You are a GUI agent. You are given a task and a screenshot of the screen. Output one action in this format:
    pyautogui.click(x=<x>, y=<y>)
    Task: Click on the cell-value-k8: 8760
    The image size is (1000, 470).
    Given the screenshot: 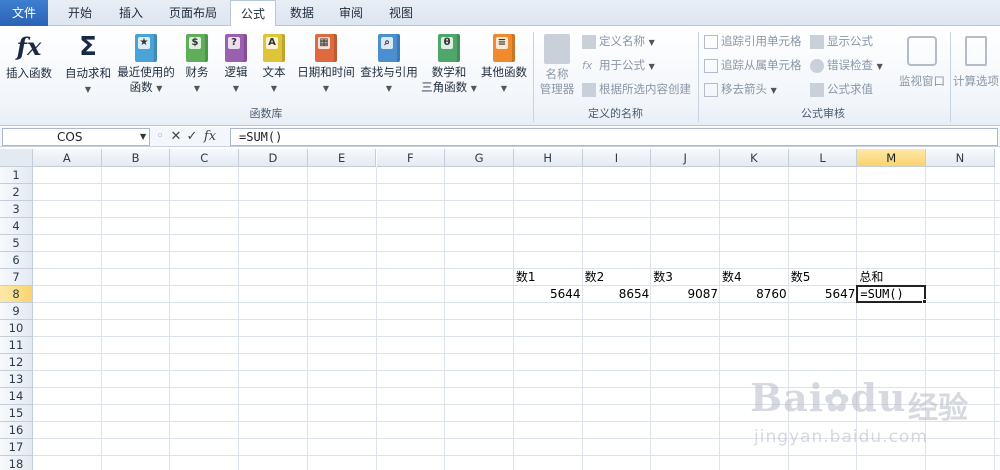 What is the action you would take?
    pyautogui.click(x=754, y=294)
    